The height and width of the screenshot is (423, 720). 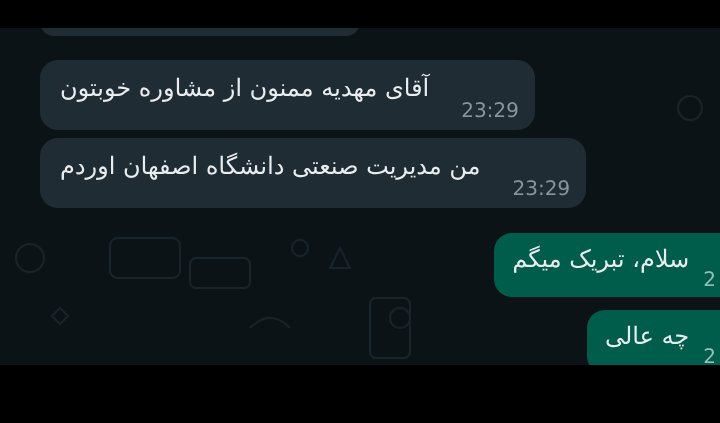 I want to click on message-text: من مدیریت صنعتی دانشگاه اصفهان اوردم, so click(x=270, y=168).